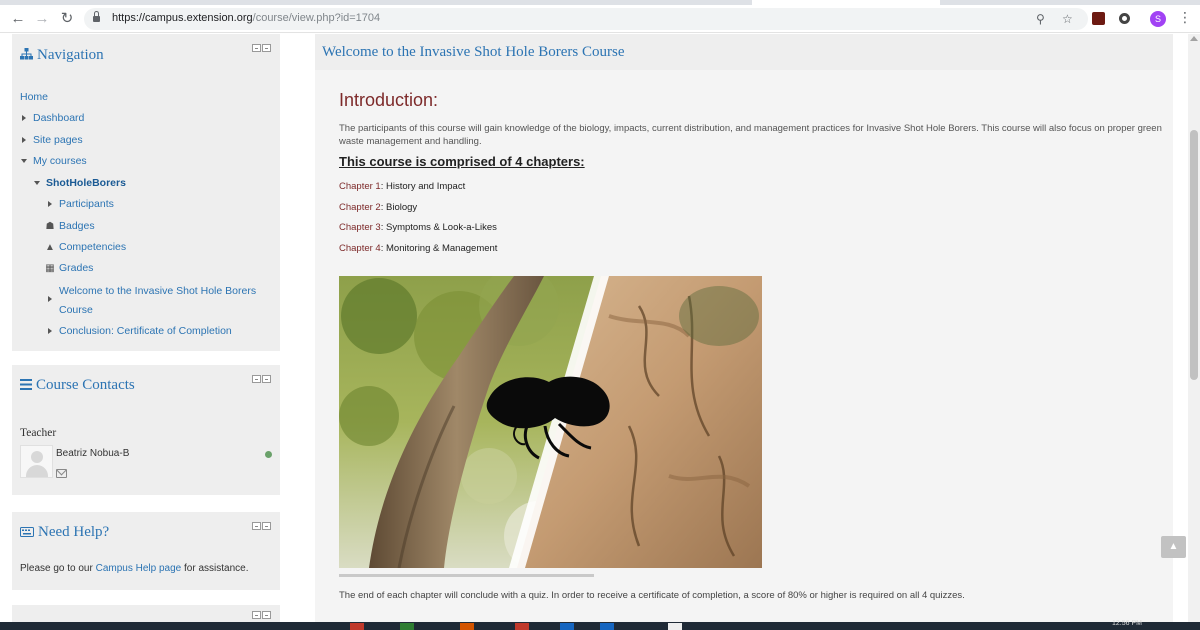 The image size is (1200, 630). What do you see at coordinates (81, 204) in the screenshot?
I see `nav-item-participants: Participants` at bounding box center [81, 204].